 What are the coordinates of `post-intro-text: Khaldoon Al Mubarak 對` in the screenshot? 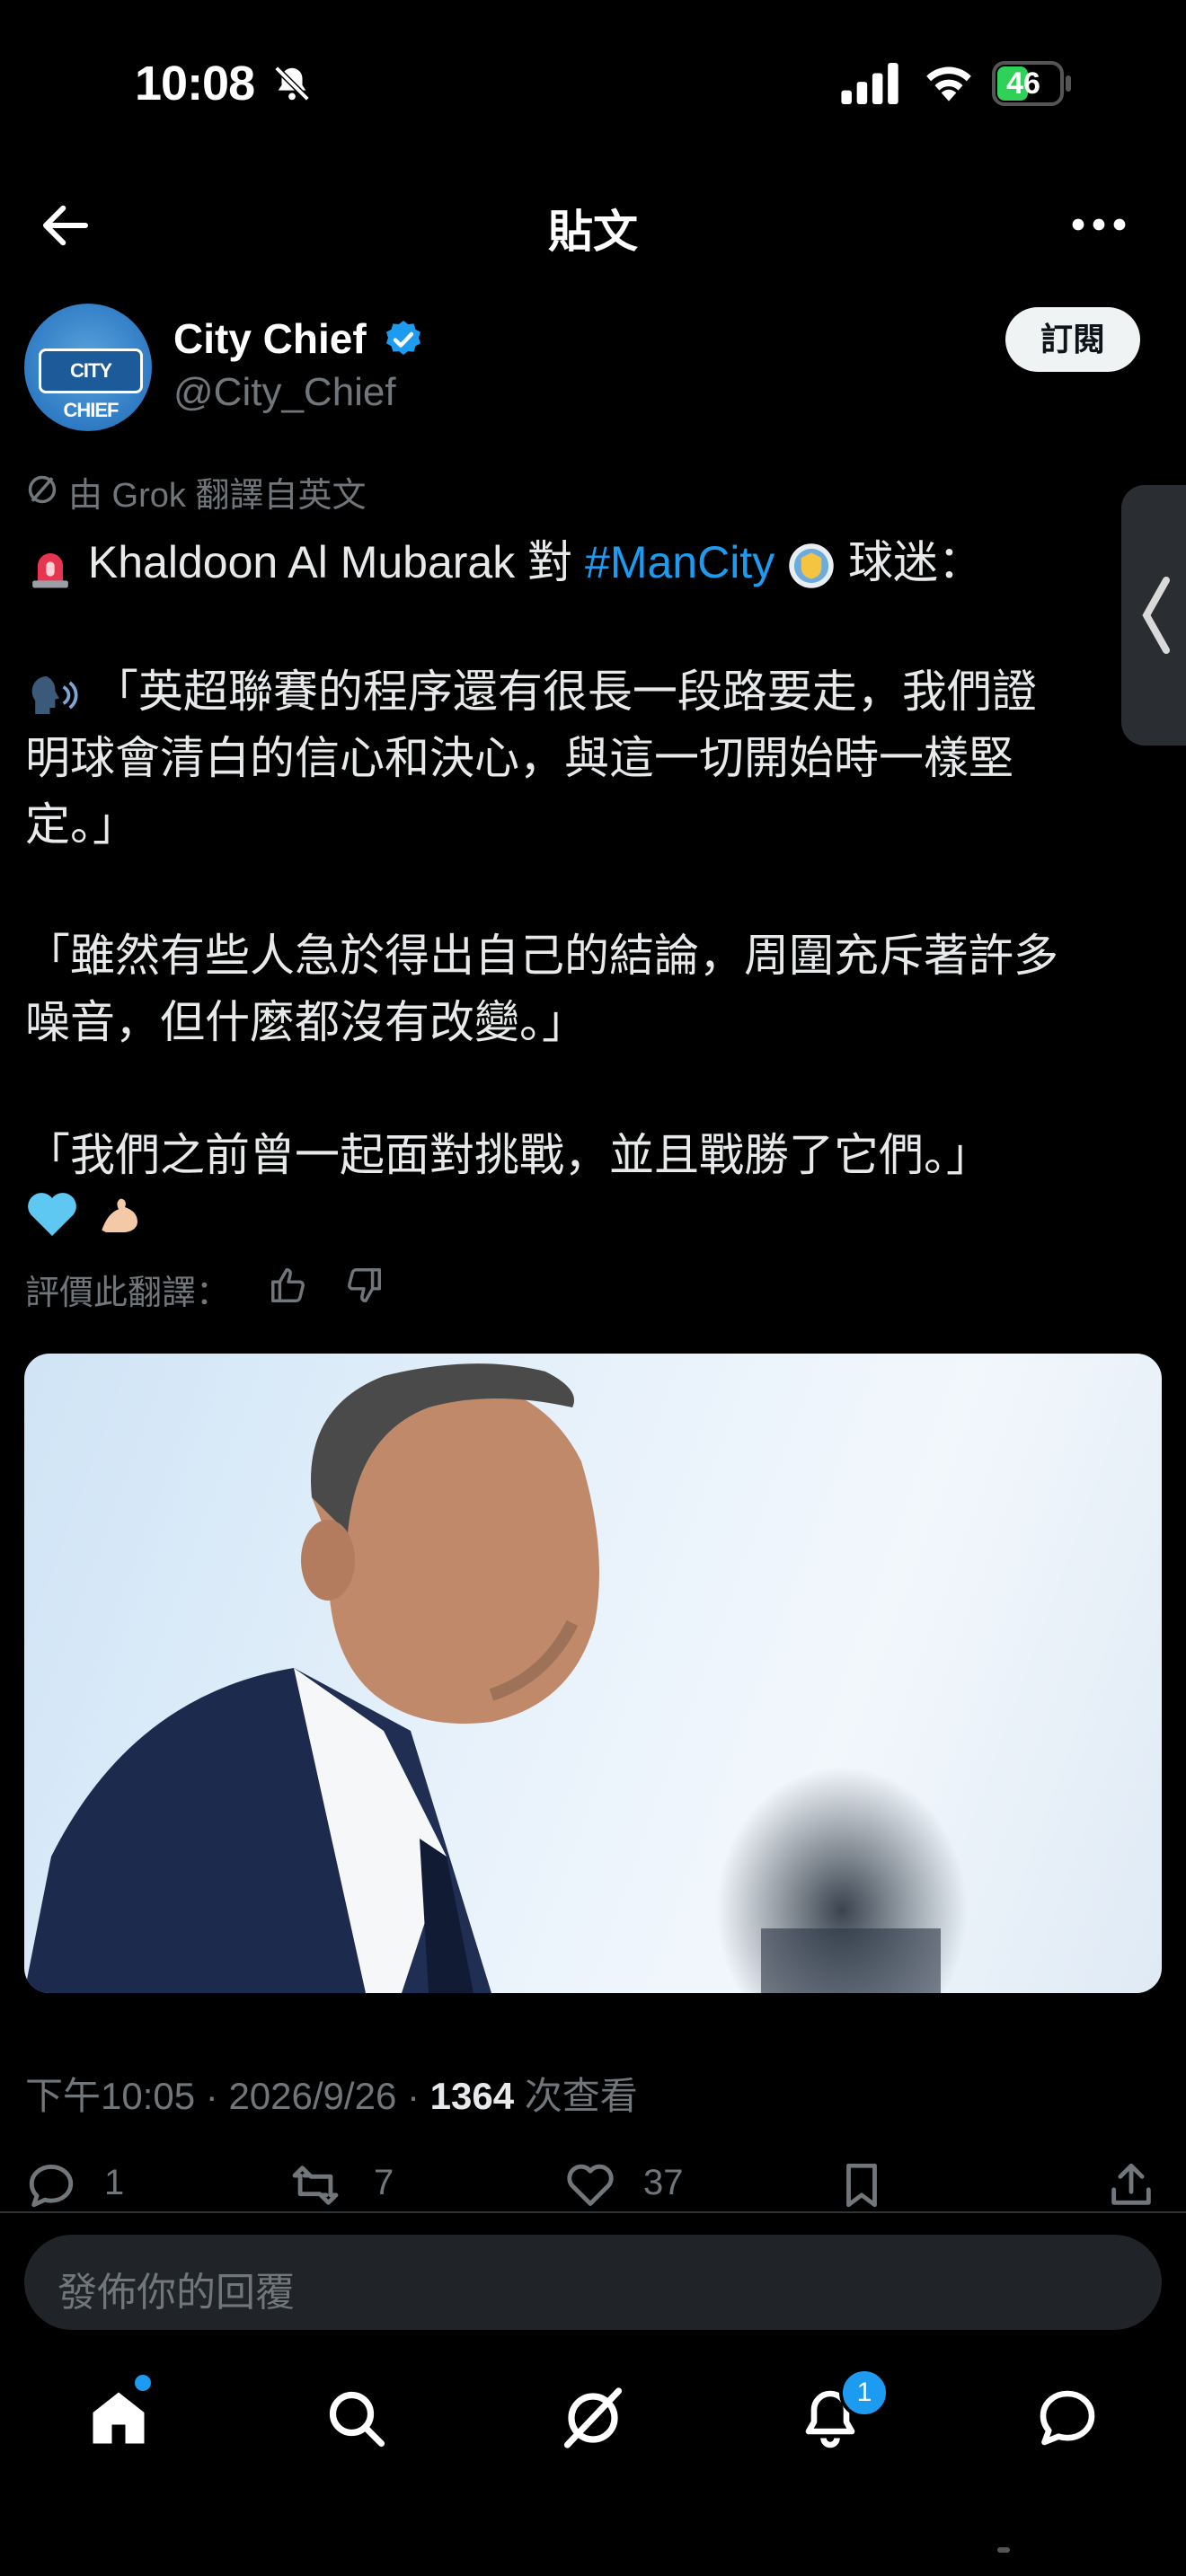 It's located at (336, 562).